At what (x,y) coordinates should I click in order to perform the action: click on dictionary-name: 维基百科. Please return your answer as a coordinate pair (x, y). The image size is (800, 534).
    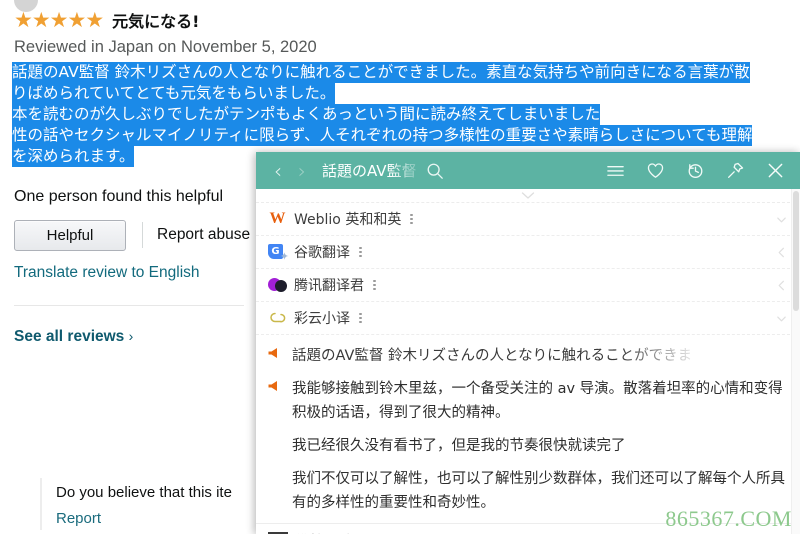
    Looking at the image, I should click on (323, 532).